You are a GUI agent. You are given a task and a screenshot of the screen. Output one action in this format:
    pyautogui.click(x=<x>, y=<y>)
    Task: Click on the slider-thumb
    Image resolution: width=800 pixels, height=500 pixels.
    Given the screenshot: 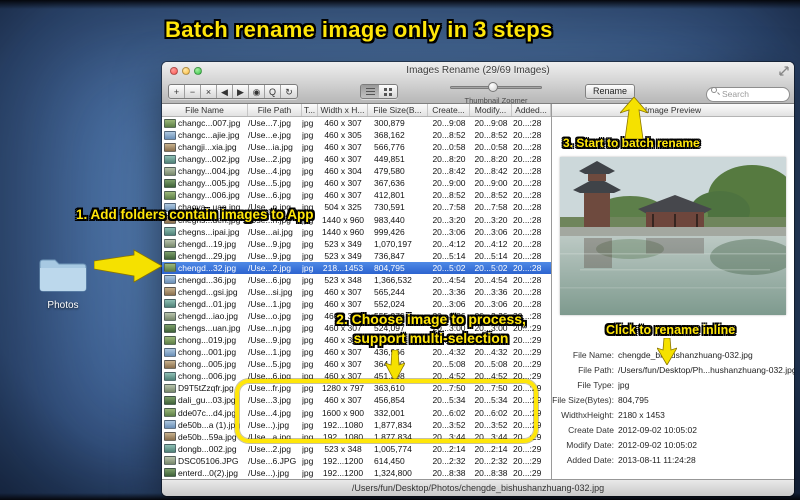 What is the action you would take?
    pyautogui.click(x=493, y=87)
    